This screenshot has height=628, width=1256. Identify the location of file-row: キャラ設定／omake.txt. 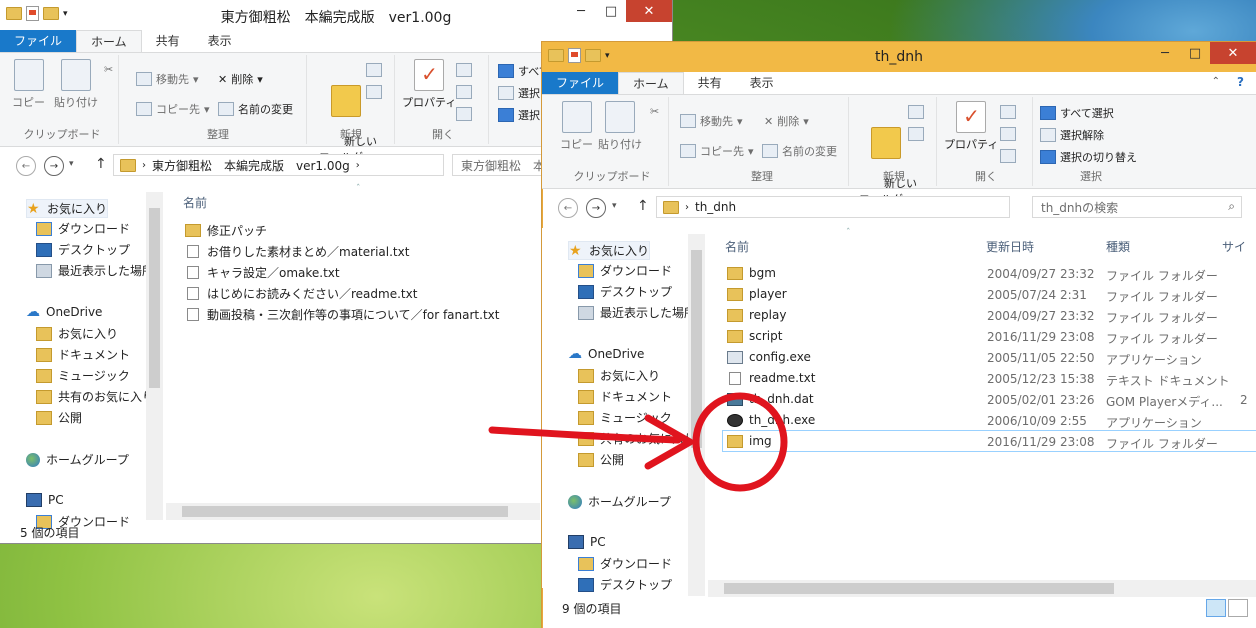
(262, 272).